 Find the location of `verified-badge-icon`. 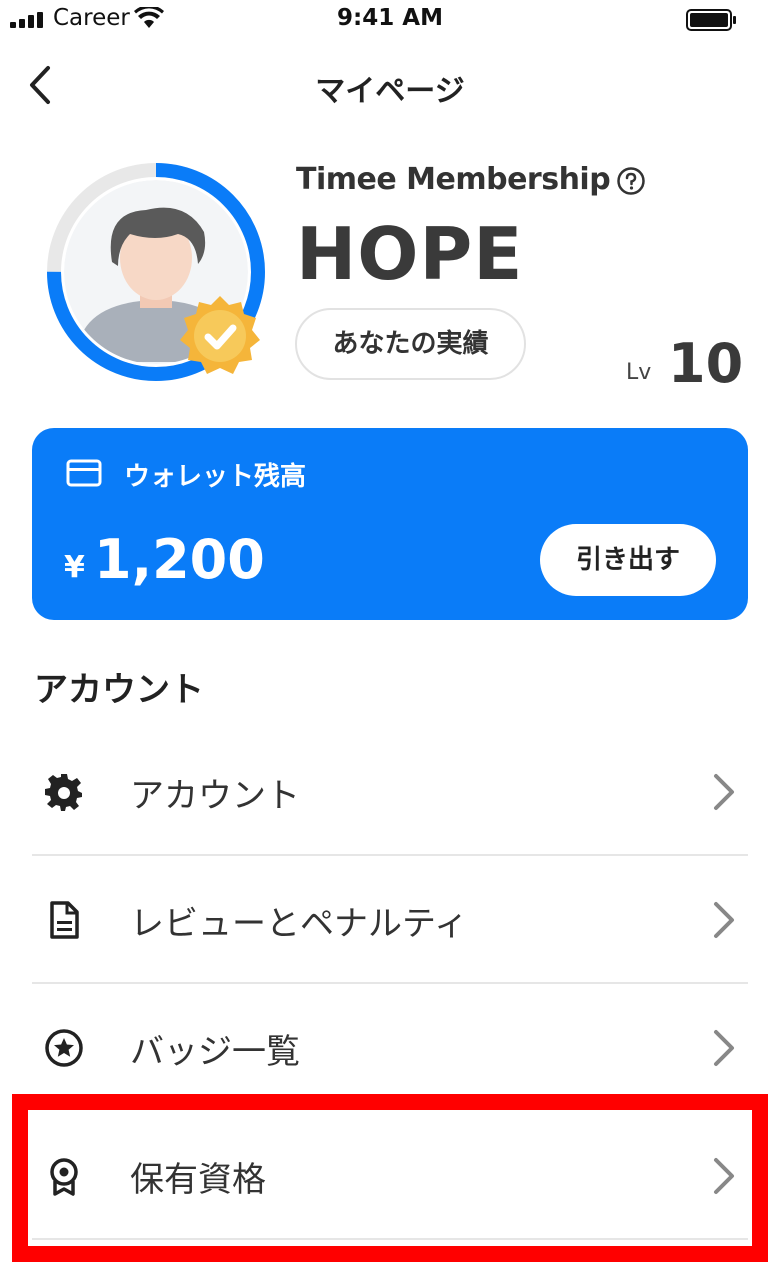

verified-badge-icon is located at coordinates (220, 335).